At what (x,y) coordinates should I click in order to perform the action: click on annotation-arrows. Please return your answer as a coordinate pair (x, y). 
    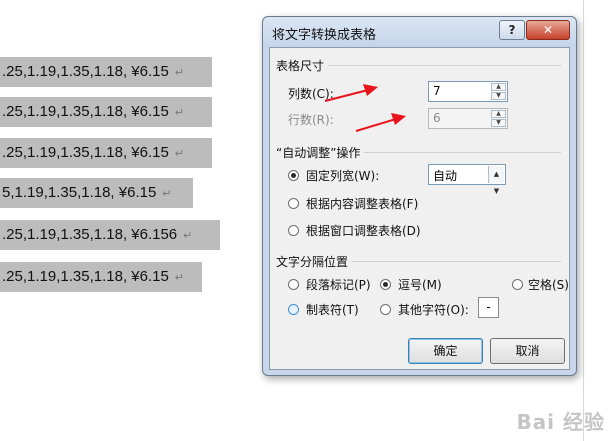
    Looking at the image, I should click on (365, 108).